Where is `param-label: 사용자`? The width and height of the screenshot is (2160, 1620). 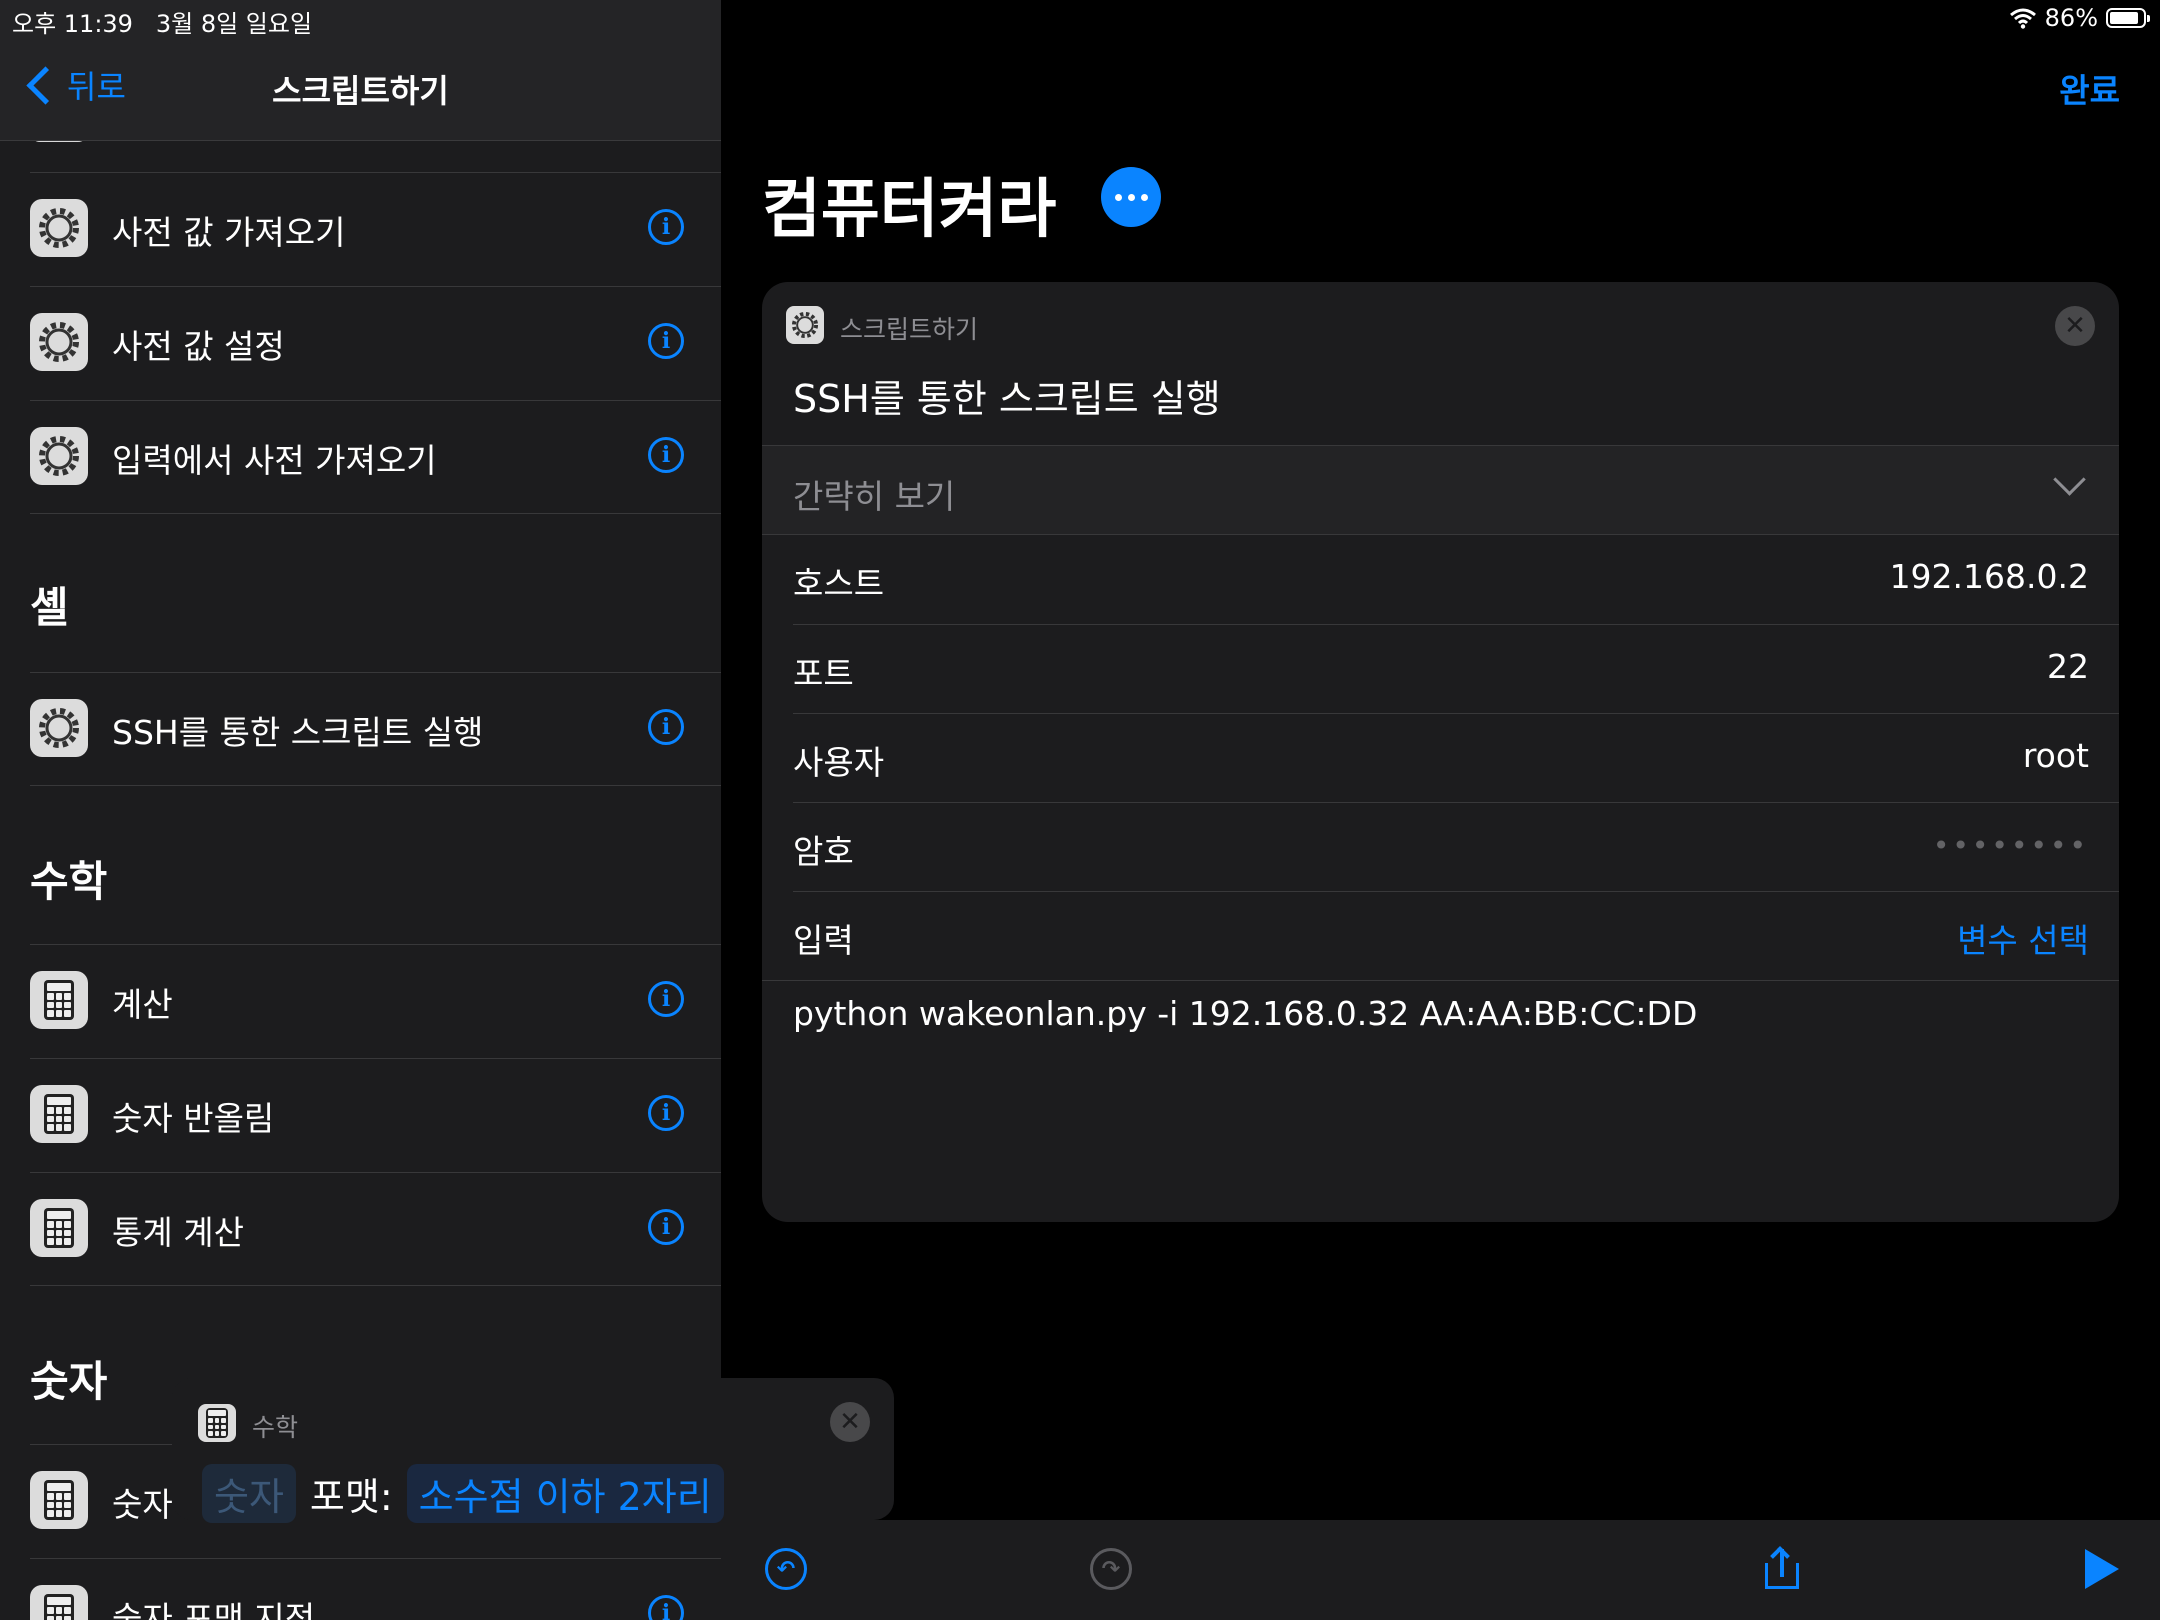
param-label: 사용자 is located at coordinates (839, 762).